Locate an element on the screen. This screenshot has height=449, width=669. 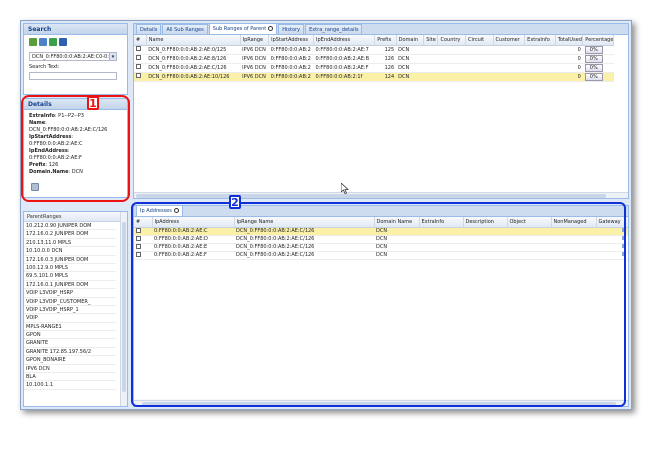
parent-range-item: VOIP L3VOIP_HSRP_1 is located at coordinates (70, 310).